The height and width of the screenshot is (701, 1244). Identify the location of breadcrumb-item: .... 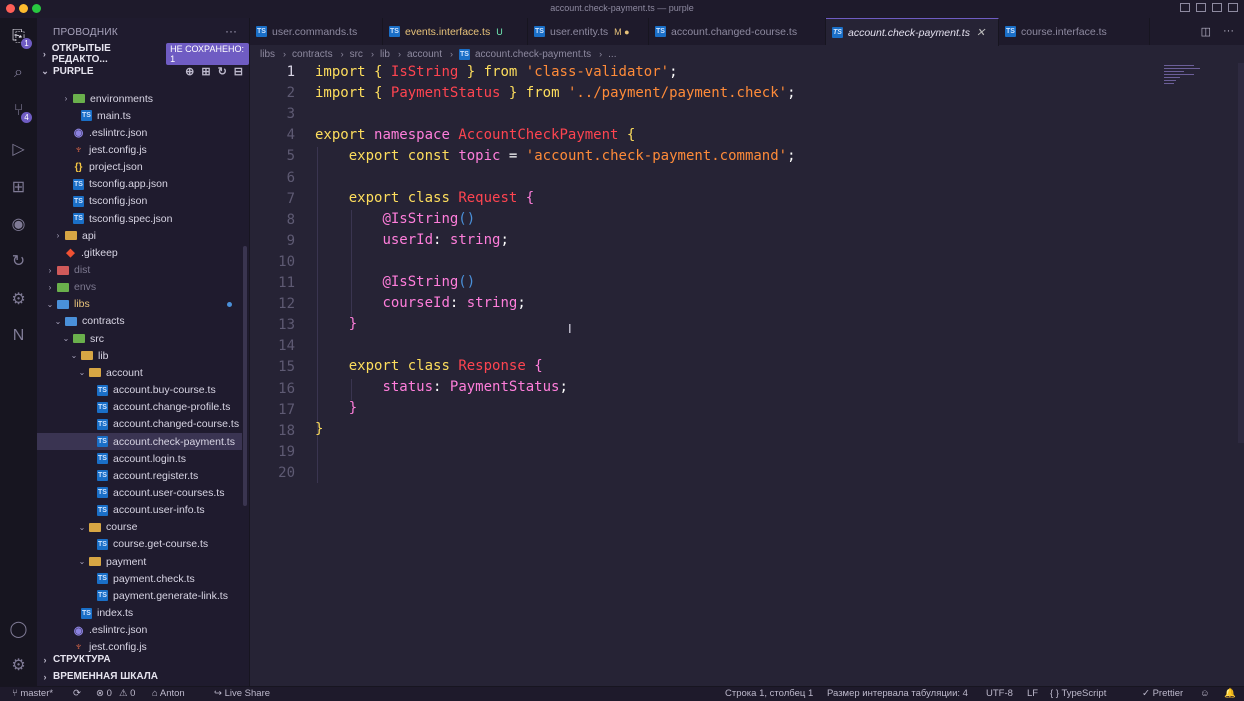
(612, 54).